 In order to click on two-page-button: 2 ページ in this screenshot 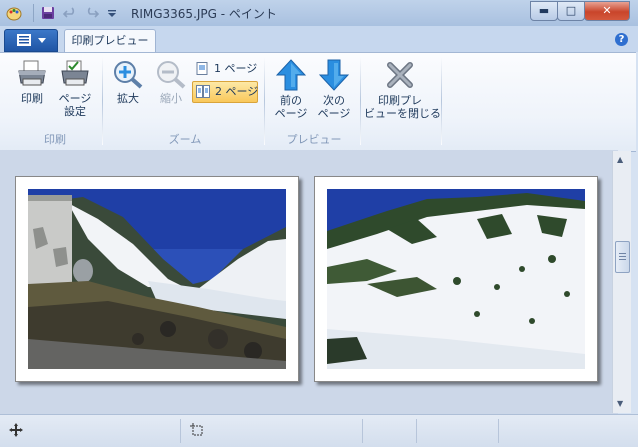, I will do `click(225, 92)`.